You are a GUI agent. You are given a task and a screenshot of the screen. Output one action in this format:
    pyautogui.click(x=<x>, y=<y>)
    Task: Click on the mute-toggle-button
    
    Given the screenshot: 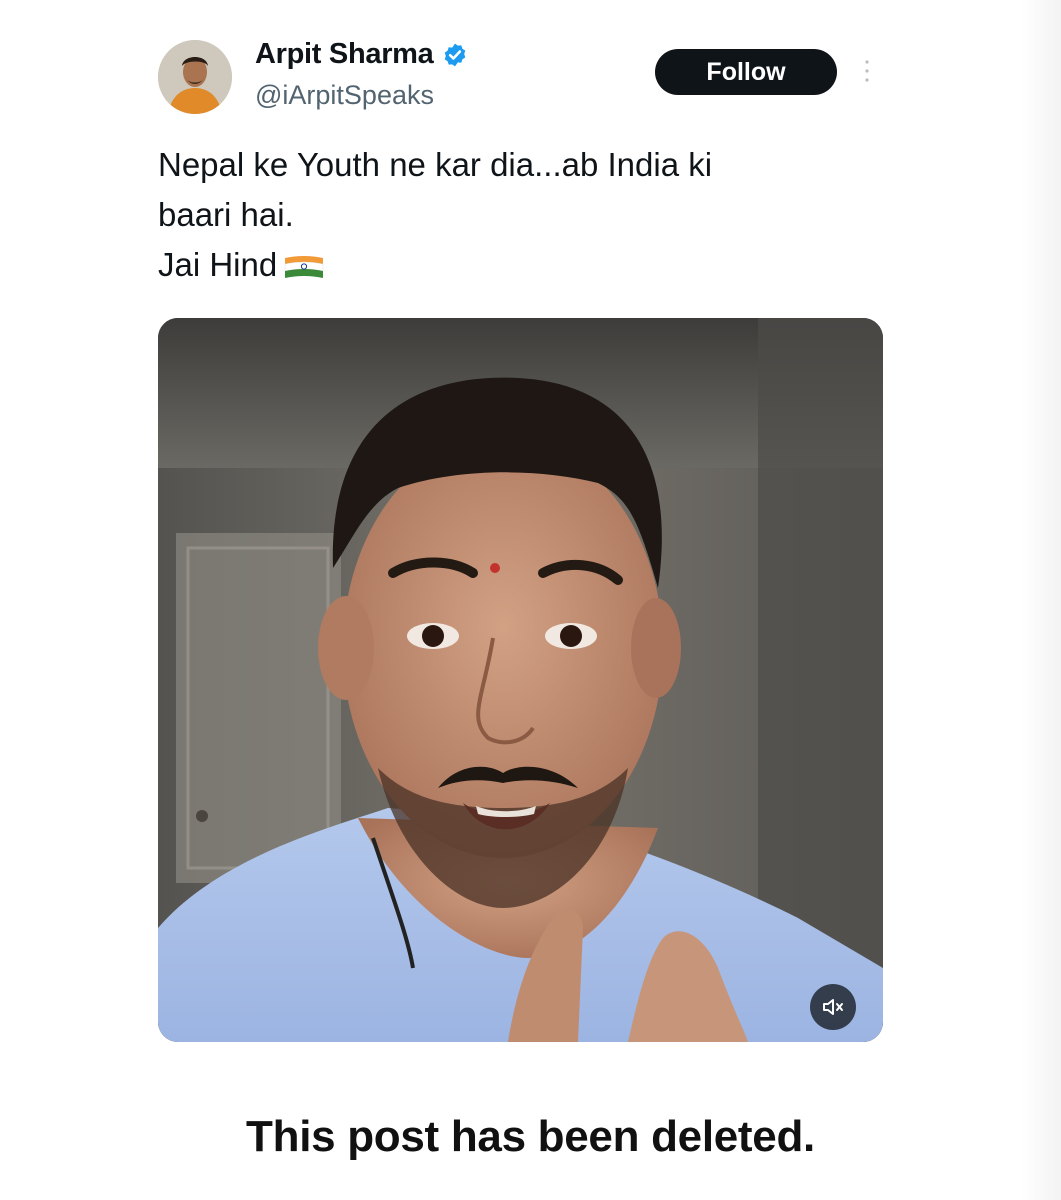 What is the action you would take?
    pyautogui.click(x=833, y=1007)
    